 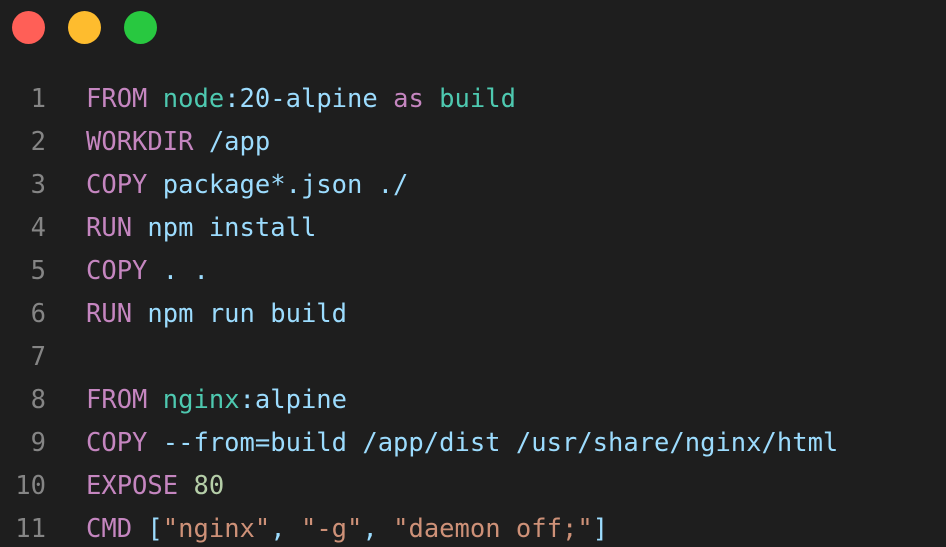 What do you see at coordinates (473, 30) in the screenshot?
I see `window-titlebar` at bounding box center [473, 30].